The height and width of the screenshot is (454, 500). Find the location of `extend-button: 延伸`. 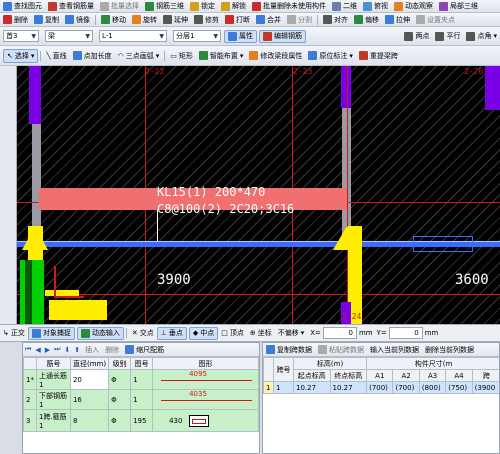

extend-button: 延伸 is located at coordinates (175, 19).